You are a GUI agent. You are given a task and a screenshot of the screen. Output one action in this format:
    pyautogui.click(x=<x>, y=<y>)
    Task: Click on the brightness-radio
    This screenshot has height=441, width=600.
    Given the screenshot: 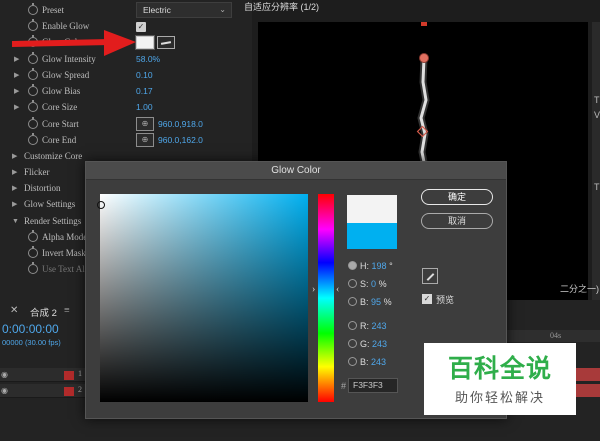 What is the action you would take?
    pyautogui.click(x=352, y=301)
    